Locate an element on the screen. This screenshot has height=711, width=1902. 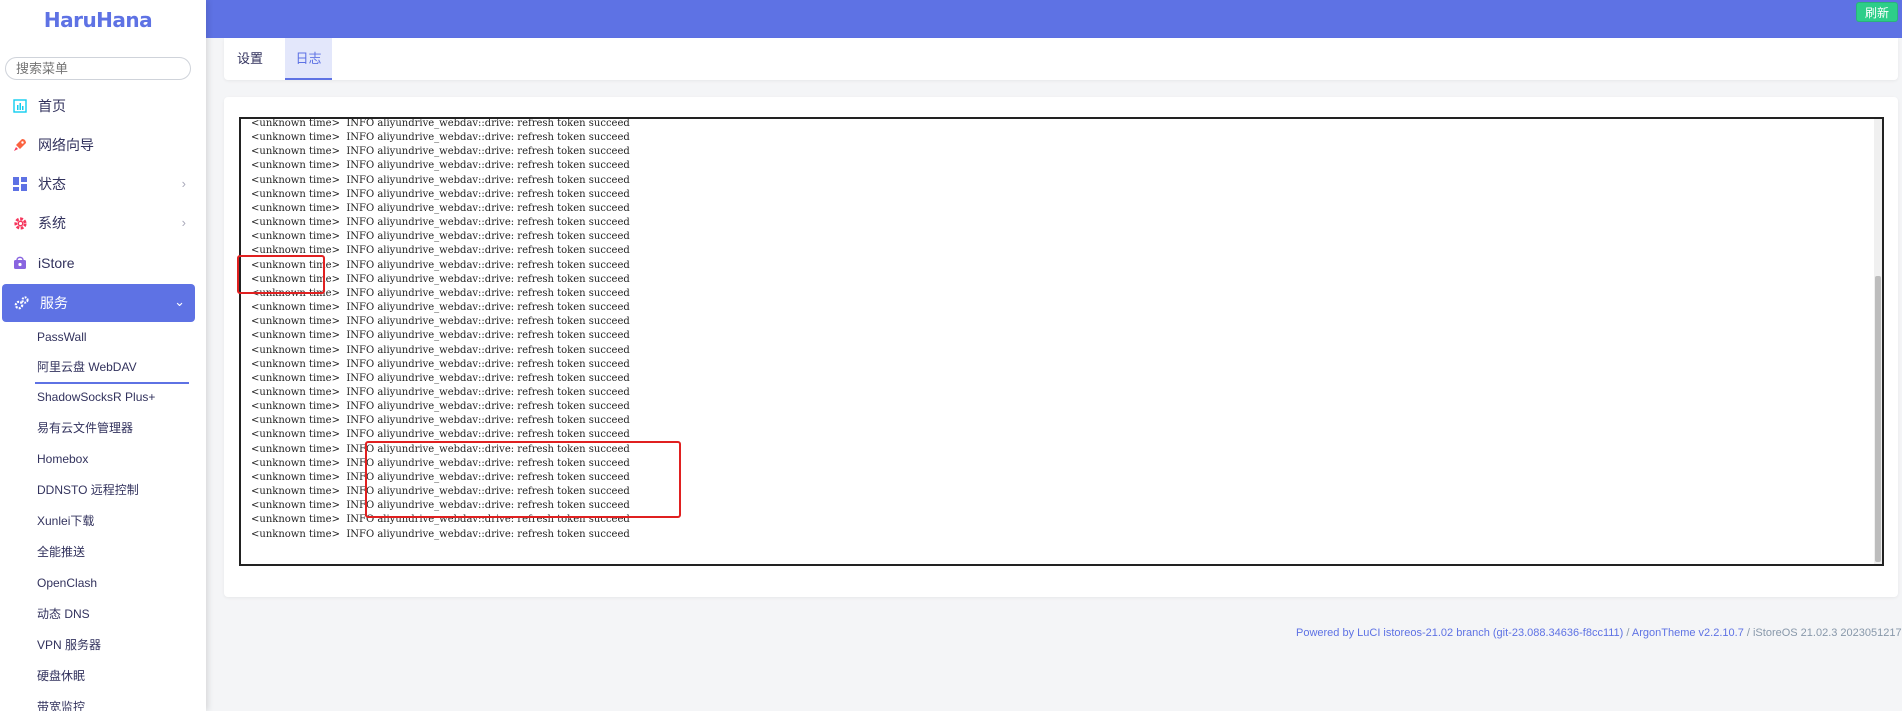
chevron-down-icon: ⌄ is located at coordinates (179, 301).